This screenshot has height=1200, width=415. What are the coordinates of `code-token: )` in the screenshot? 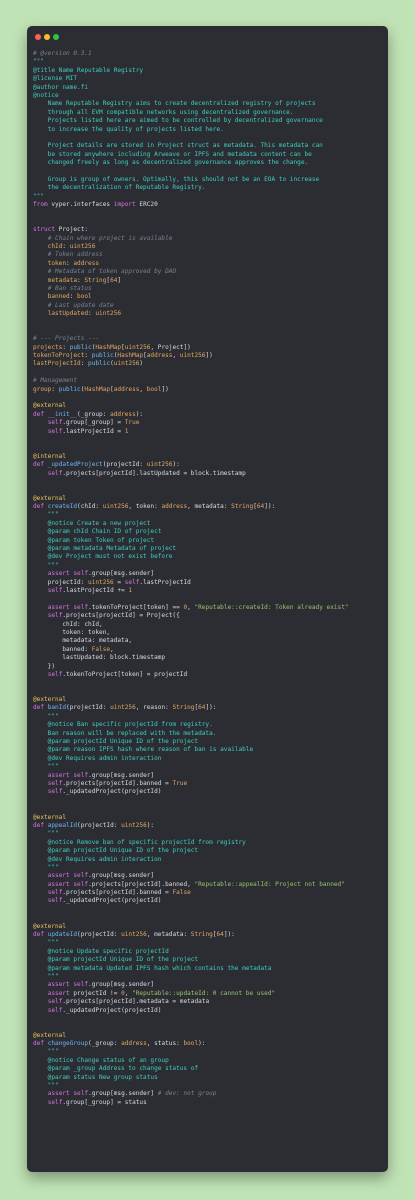 It's located at (141, 364).